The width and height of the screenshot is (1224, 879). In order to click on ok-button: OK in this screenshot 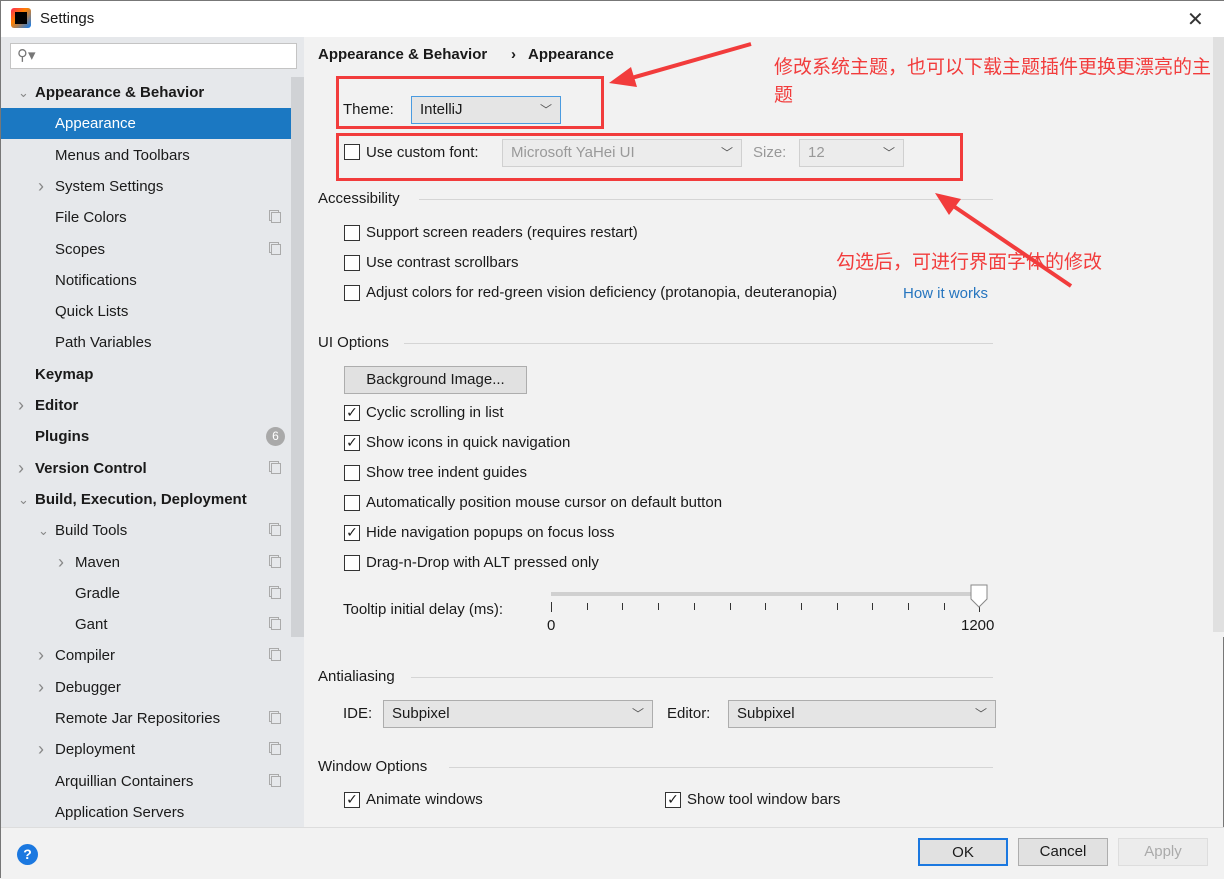, I will do `click(963, 852)`.